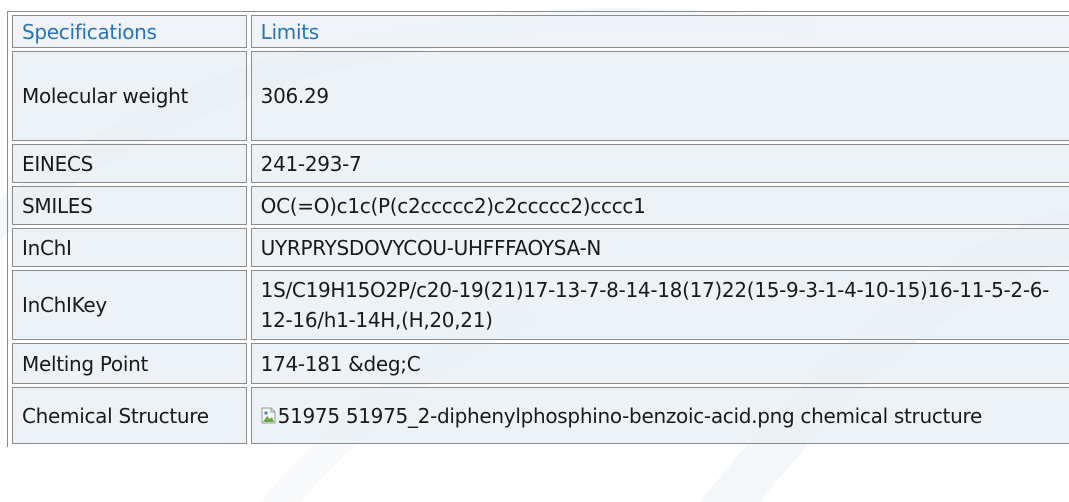 The width and height of the screenshot is (1069, 502). Describe the element at coordinates (129, 415) in the screenshot. I see `row-key: Chemical Structure` at that location.